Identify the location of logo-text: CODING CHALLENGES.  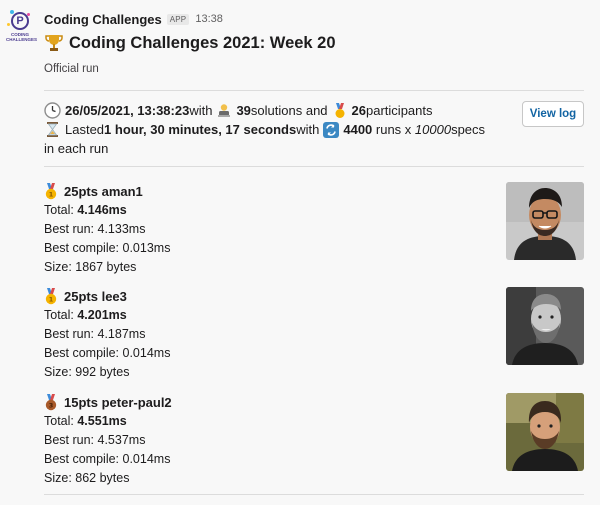
(22, 37).